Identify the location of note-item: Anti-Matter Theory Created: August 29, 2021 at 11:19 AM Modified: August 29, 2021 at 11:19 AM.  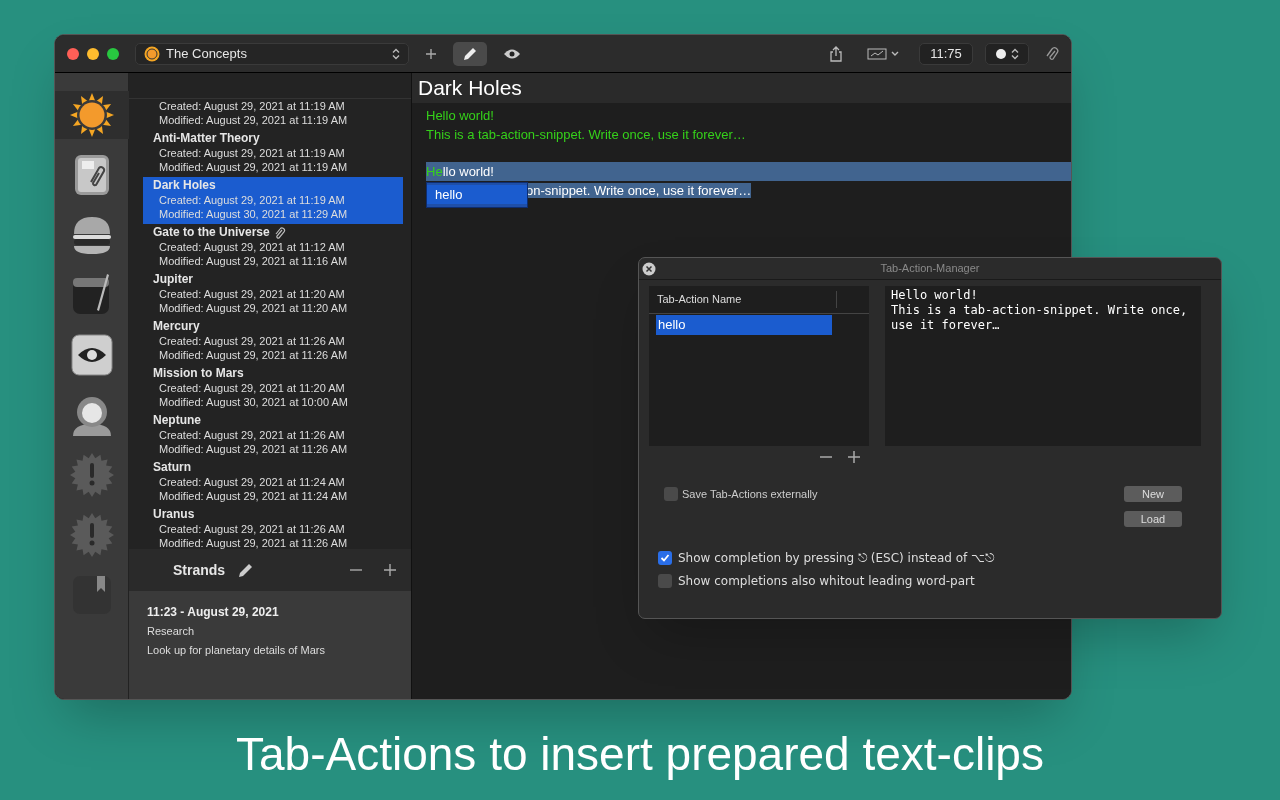
(273, 153).